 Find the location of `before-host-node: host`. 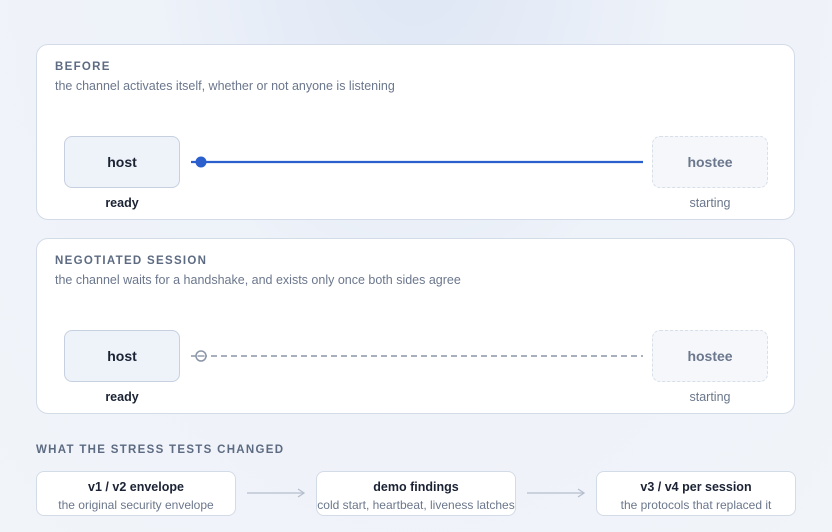

before-host-node: host is located at coordinates (122, 162).